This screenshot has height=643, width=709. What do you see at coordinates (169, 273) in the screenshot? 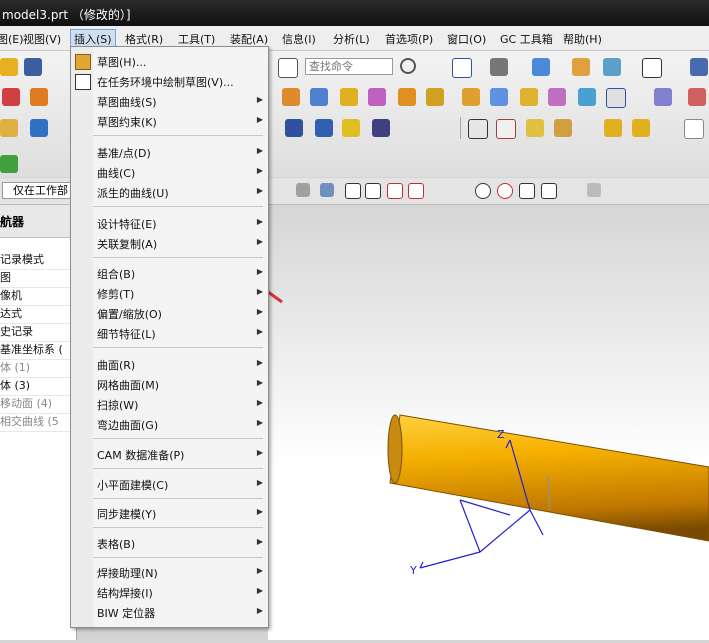
I see `menu-item-combine: 组合(B) ▶` at bounding box center [169, 273].